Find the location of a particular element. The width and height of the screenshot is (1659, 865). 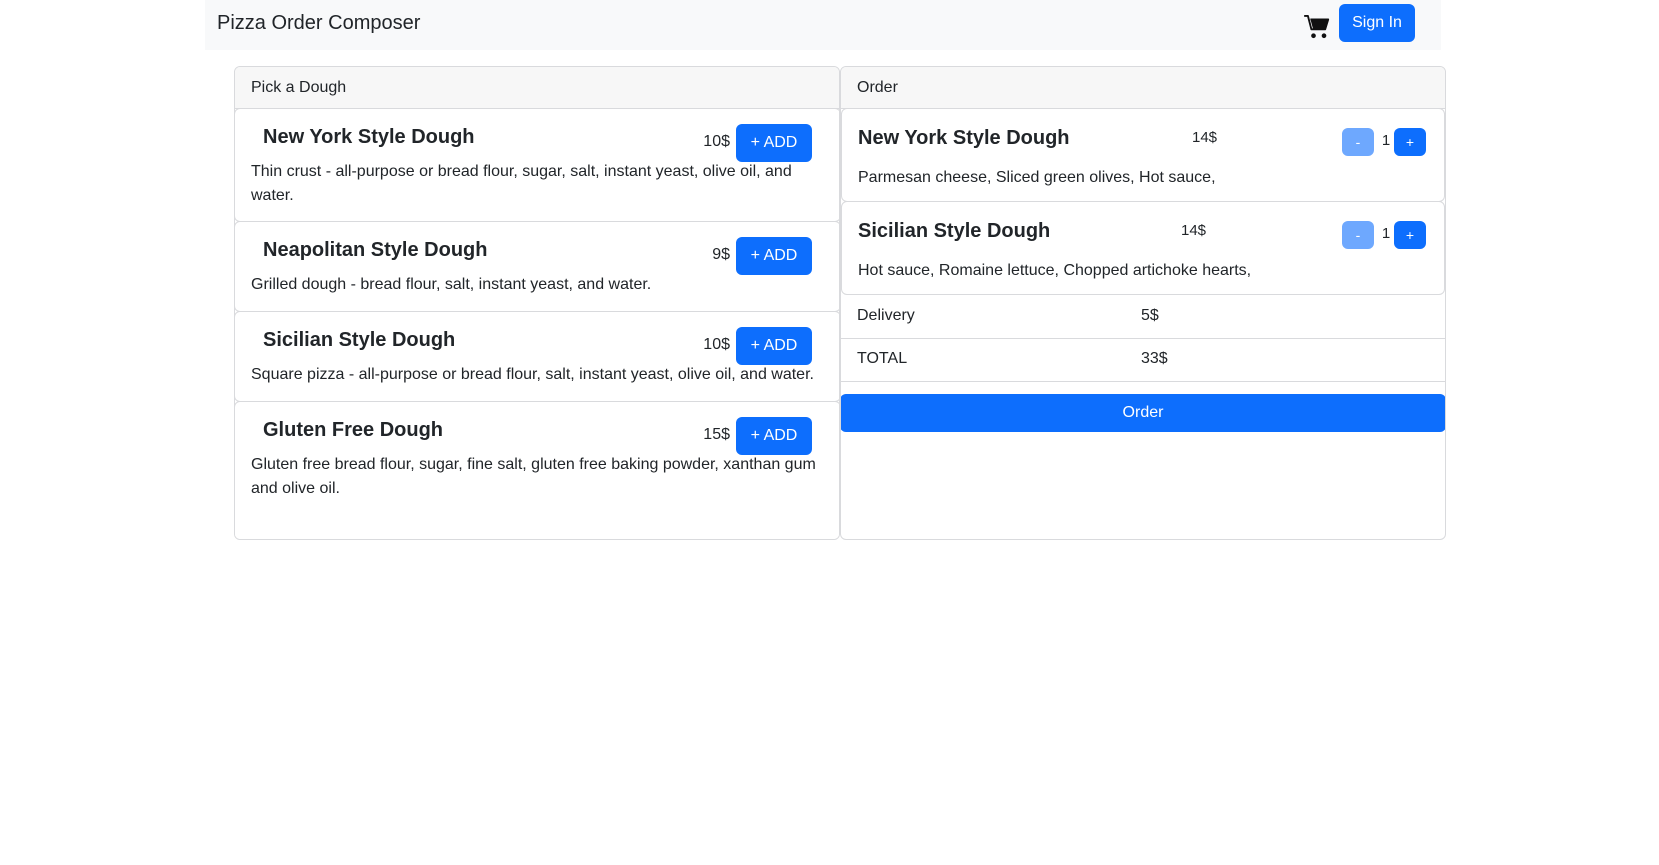

order-button: Order is located at coordinates (1143, 413).